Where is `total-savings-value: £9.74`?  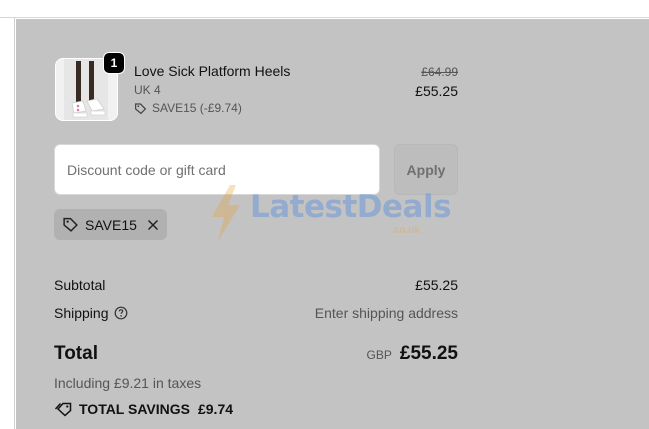 total-savings-value: £9.74 is located at coordinates (215, 409).